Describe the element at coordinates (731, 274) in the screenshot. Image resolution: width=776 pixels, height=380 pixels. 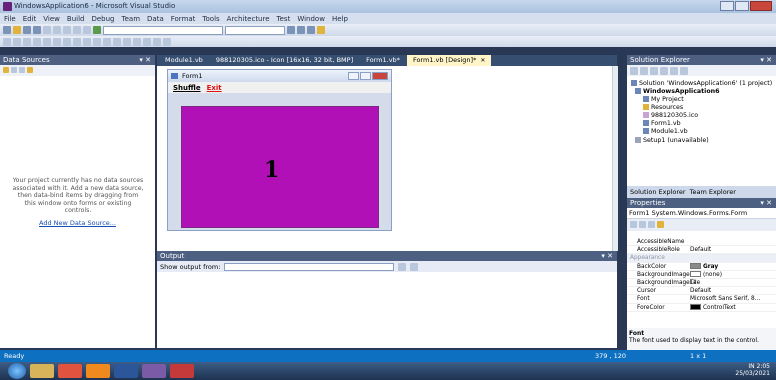
I see `property-value-cell: (none)` at that location.